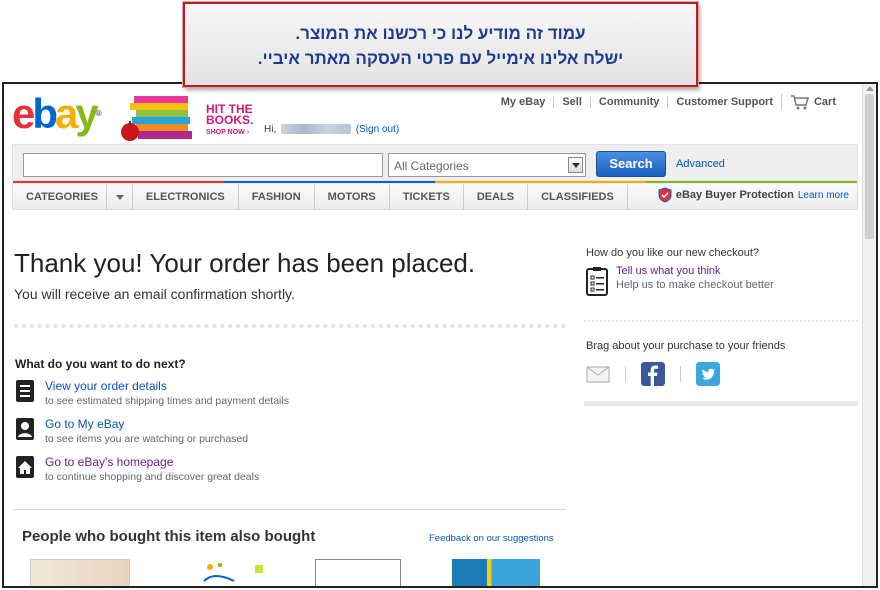 This screenshot has width=880, height=590. What do you see at coordinates (25, 391) in the screenshot?
I see `document-icon` at bounding box center [25, 391].